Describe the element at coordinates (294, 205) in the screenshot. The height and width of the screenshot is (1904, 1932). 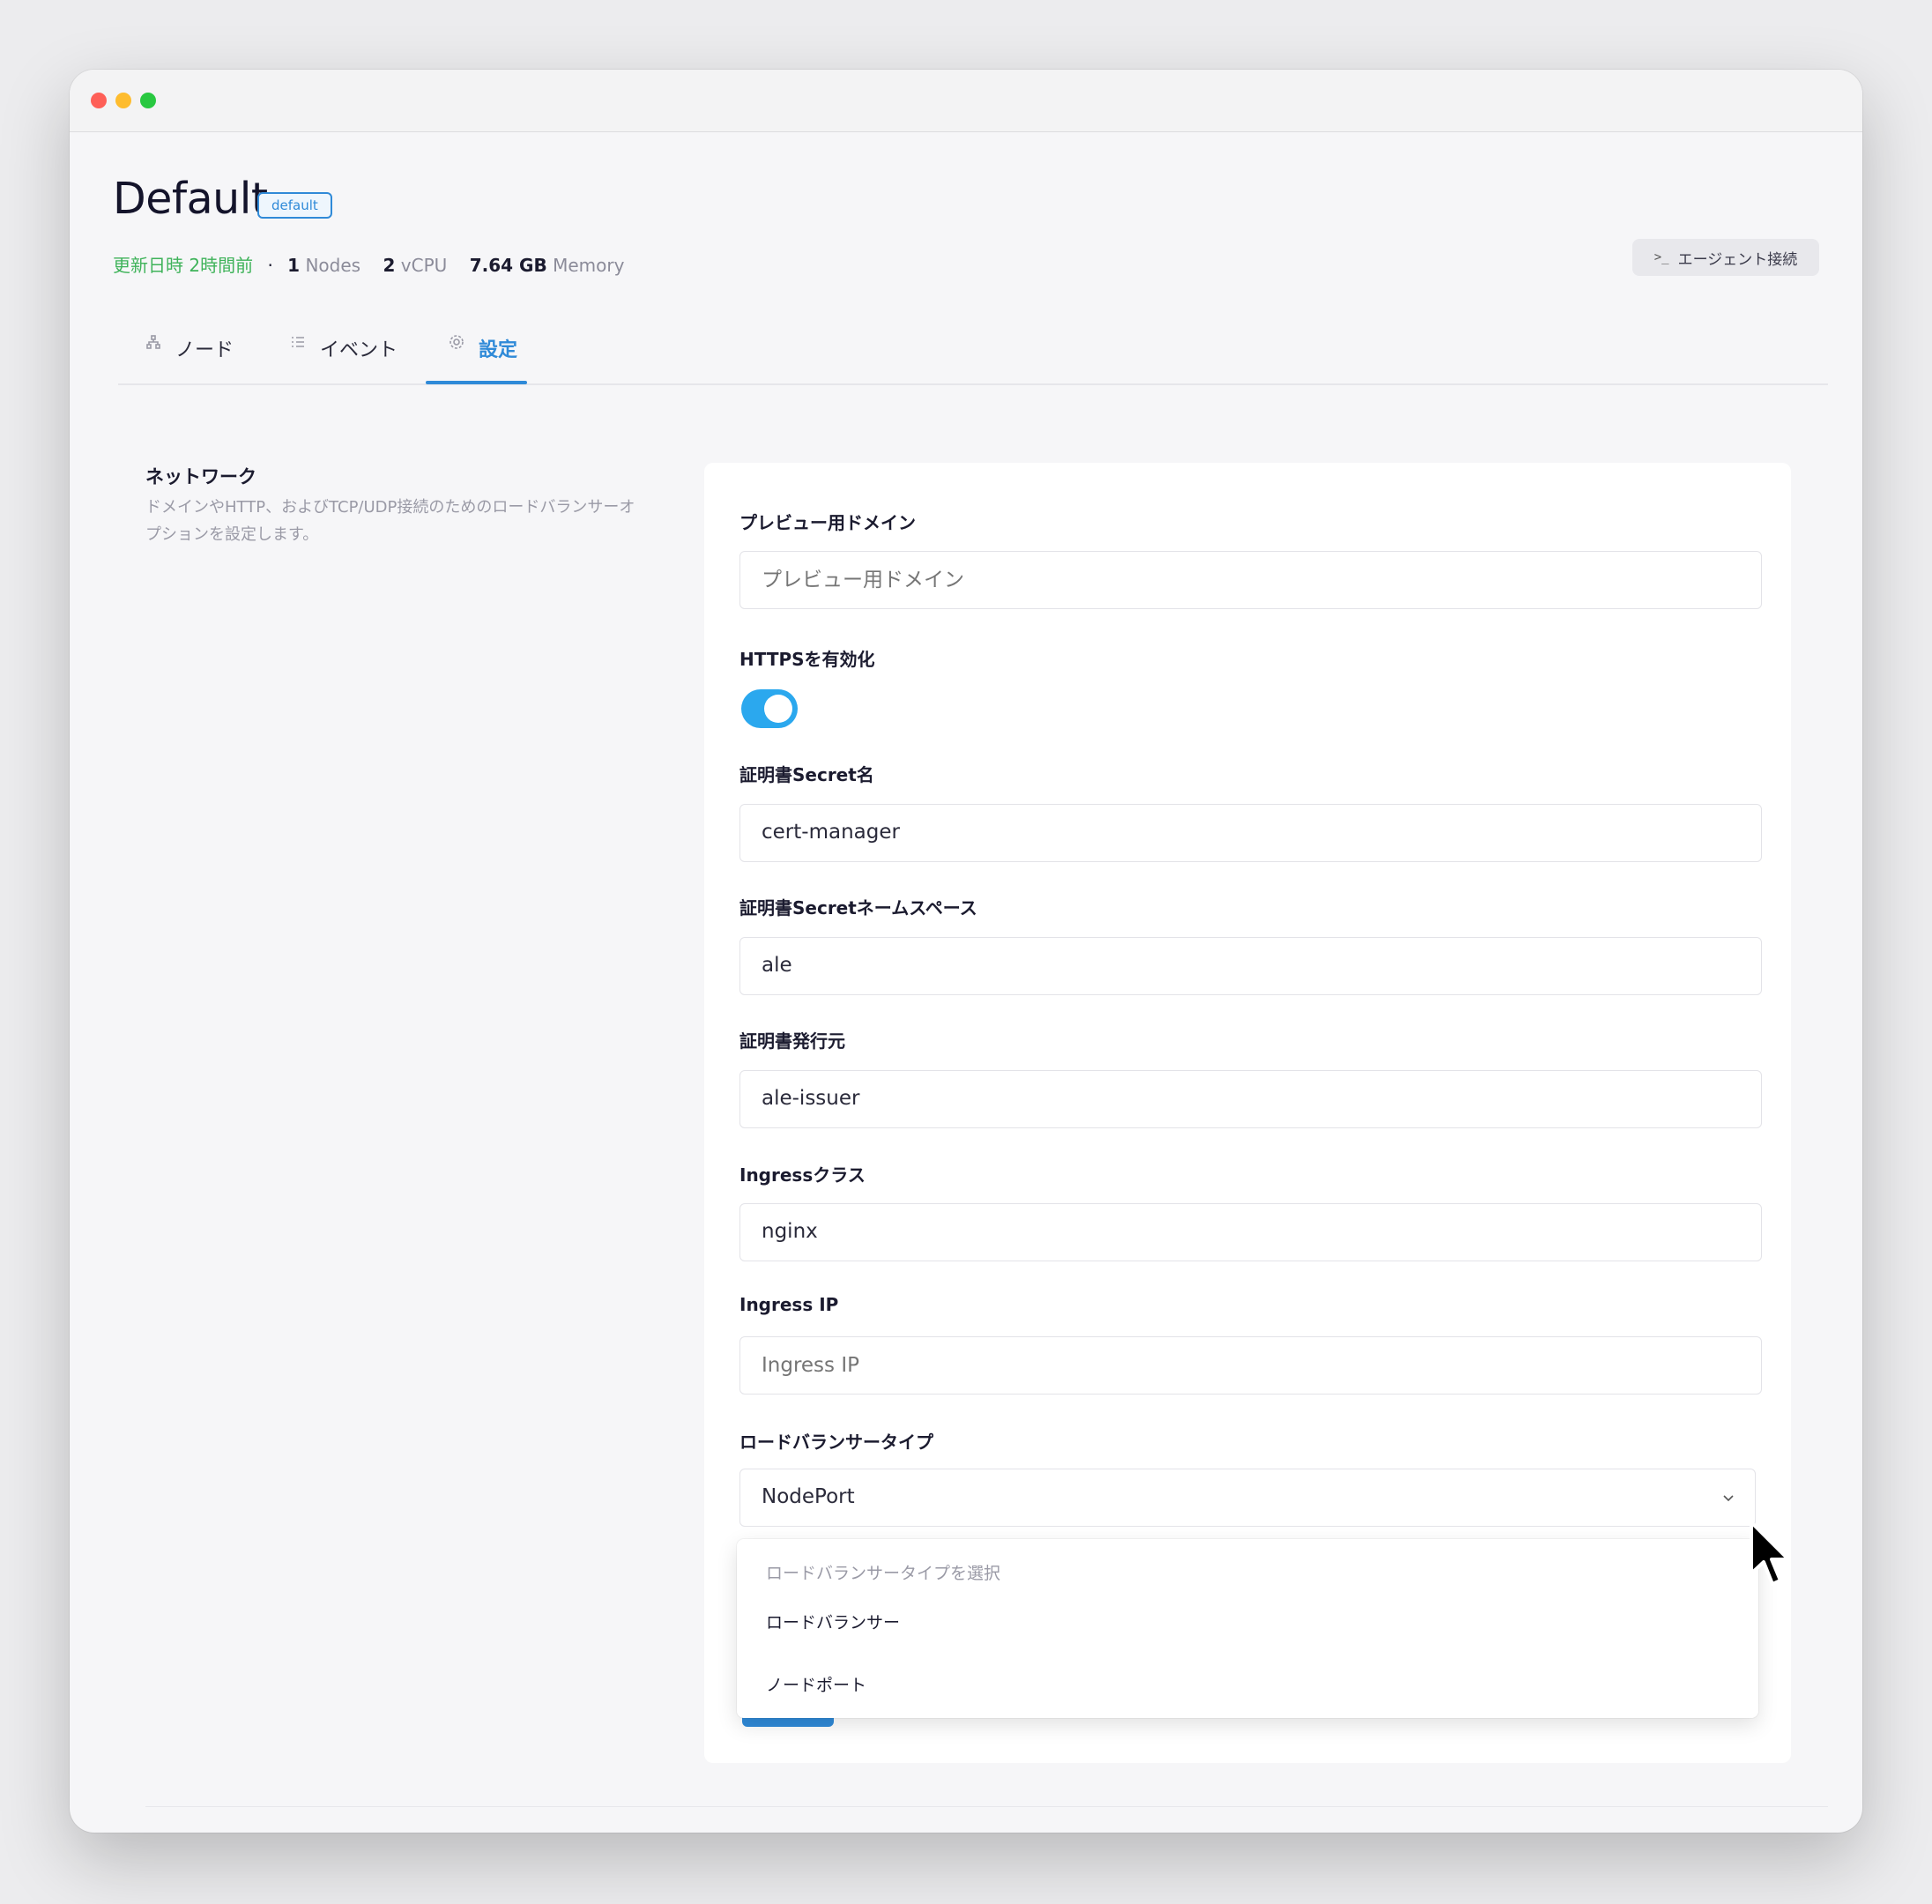
I see `default-badge: default` at that location.